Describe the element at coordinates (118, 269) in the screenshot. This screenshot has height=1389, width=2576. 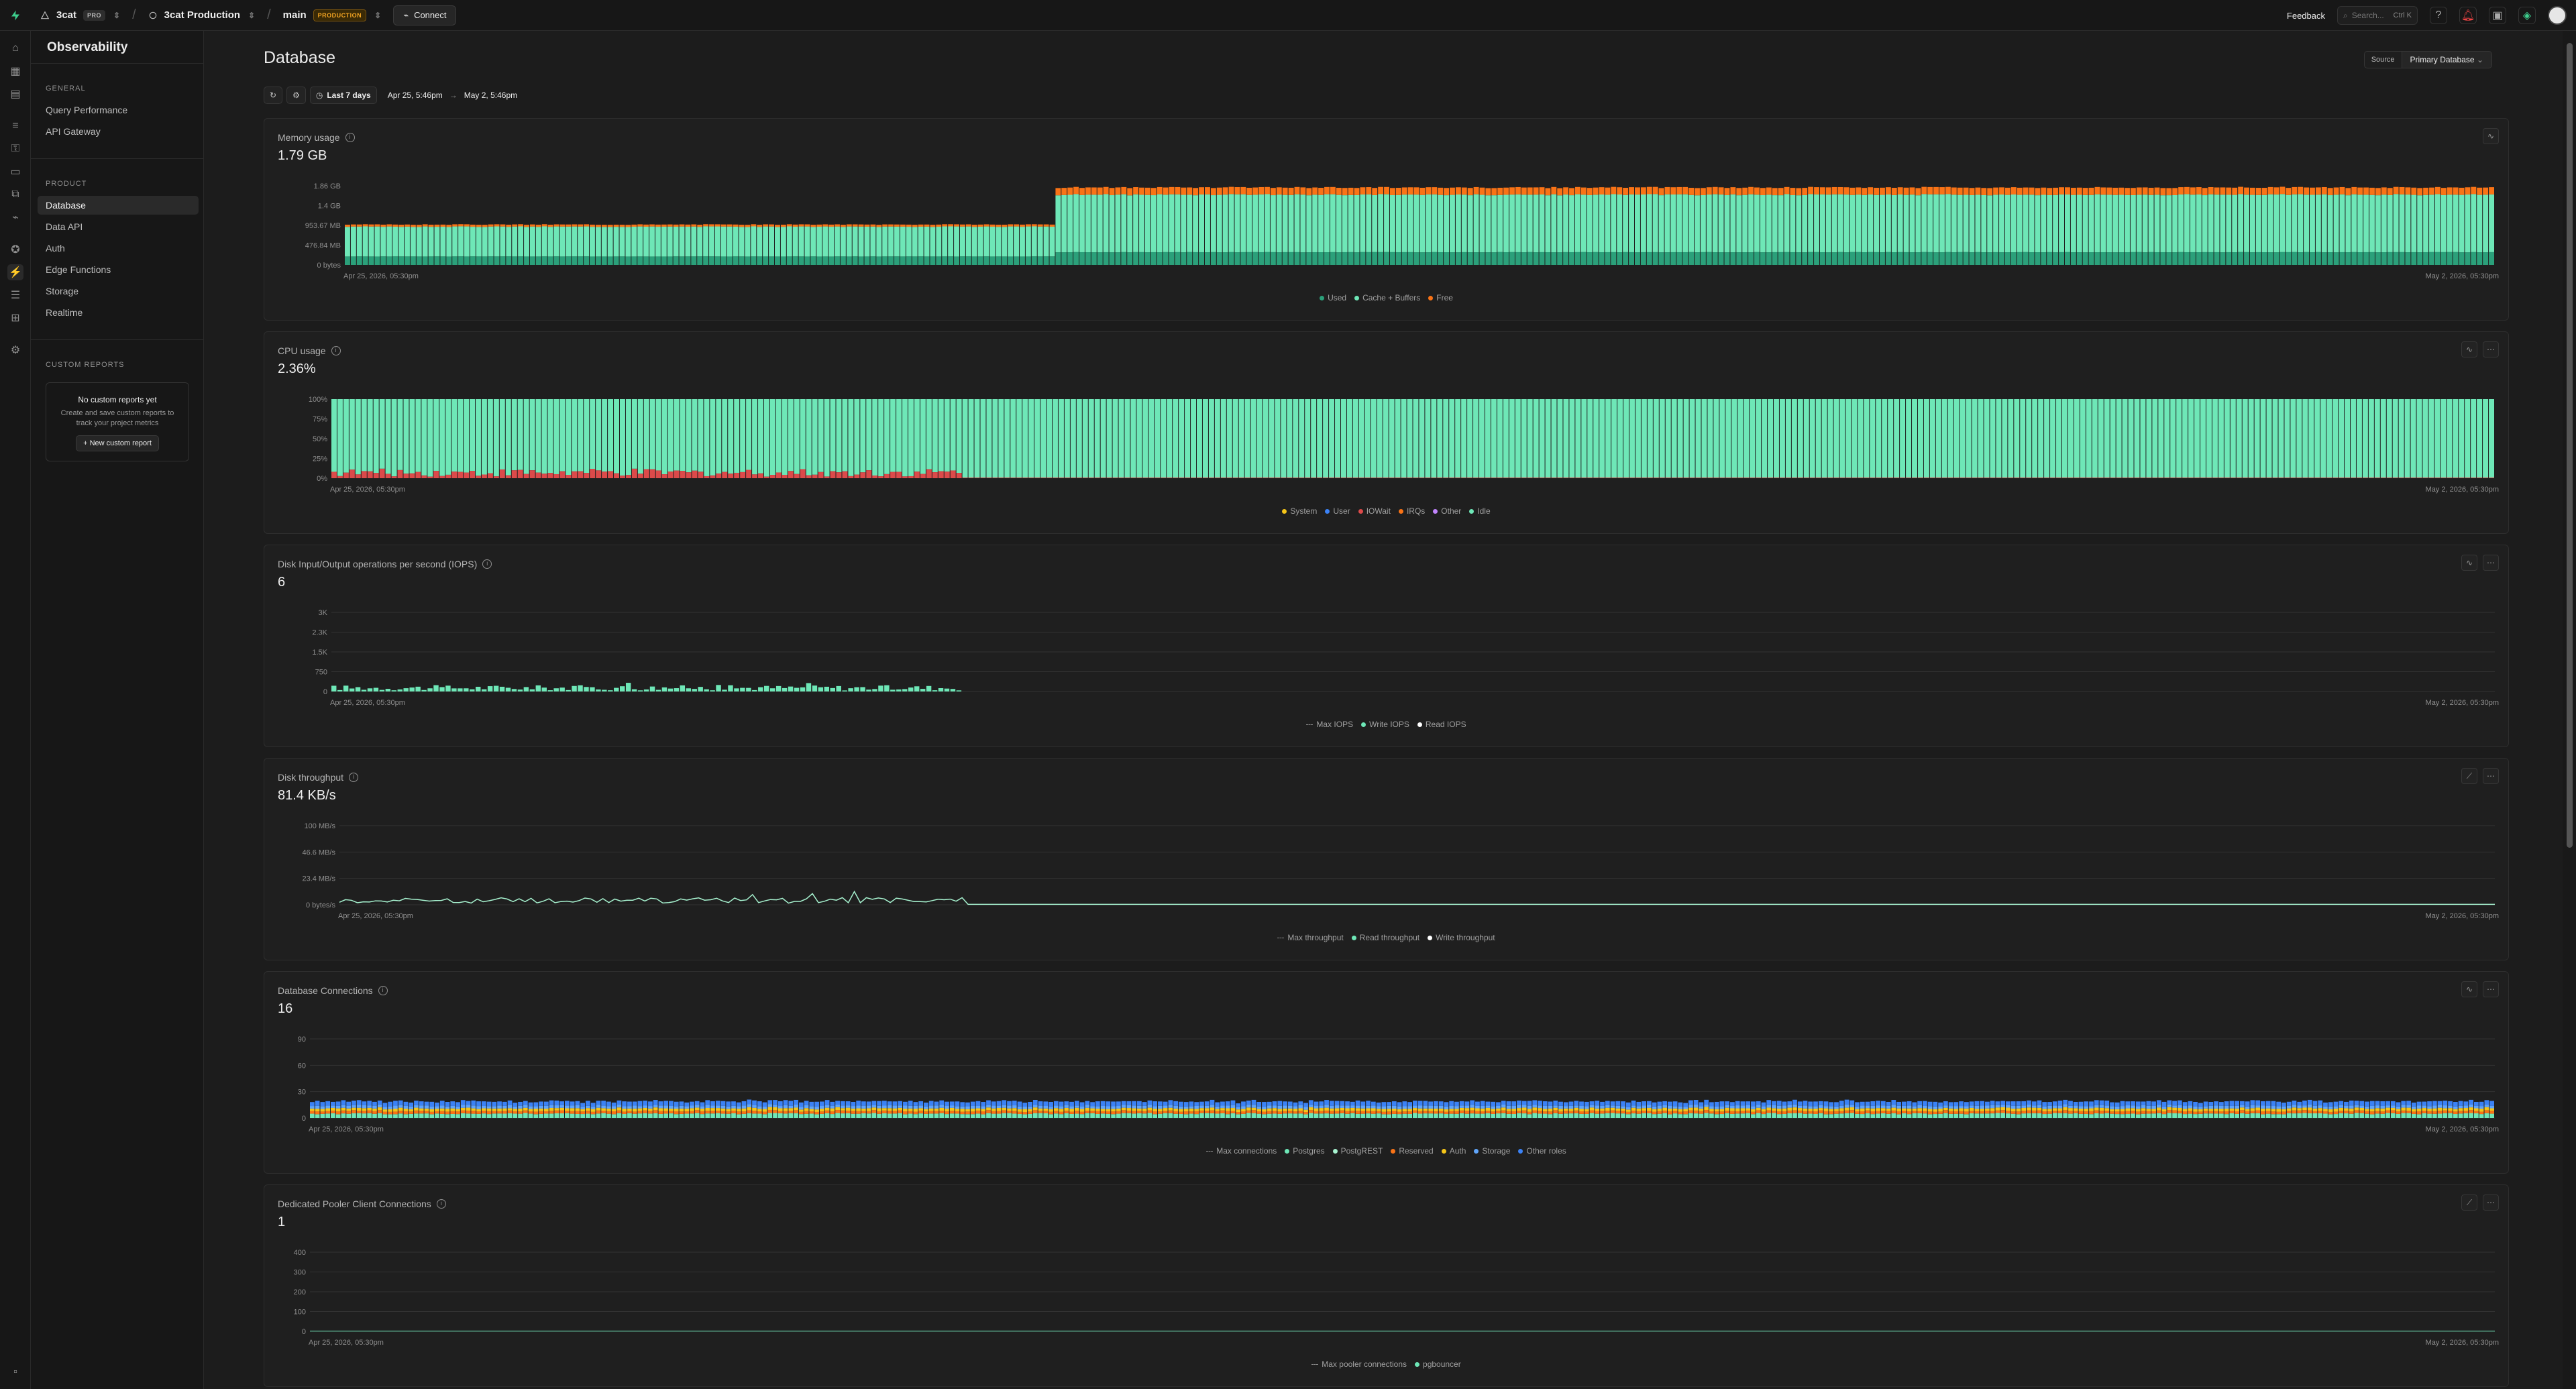
I see `menu-item-edge-functions: Edge Functions` at that location.